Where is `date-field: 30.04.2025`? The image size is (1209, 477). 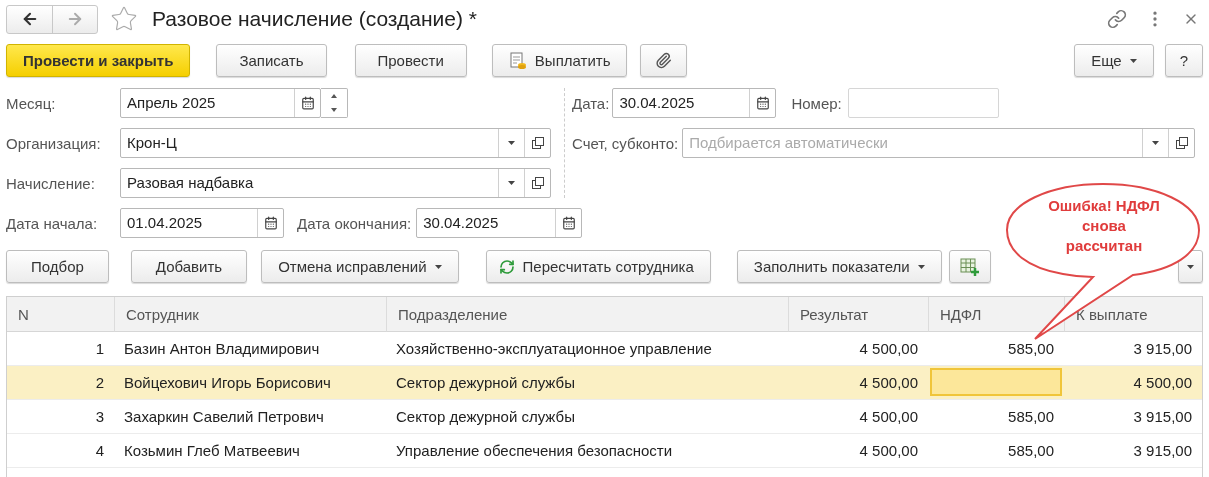 date-field: 30.04.2025 is located at coordinates (694, 103).